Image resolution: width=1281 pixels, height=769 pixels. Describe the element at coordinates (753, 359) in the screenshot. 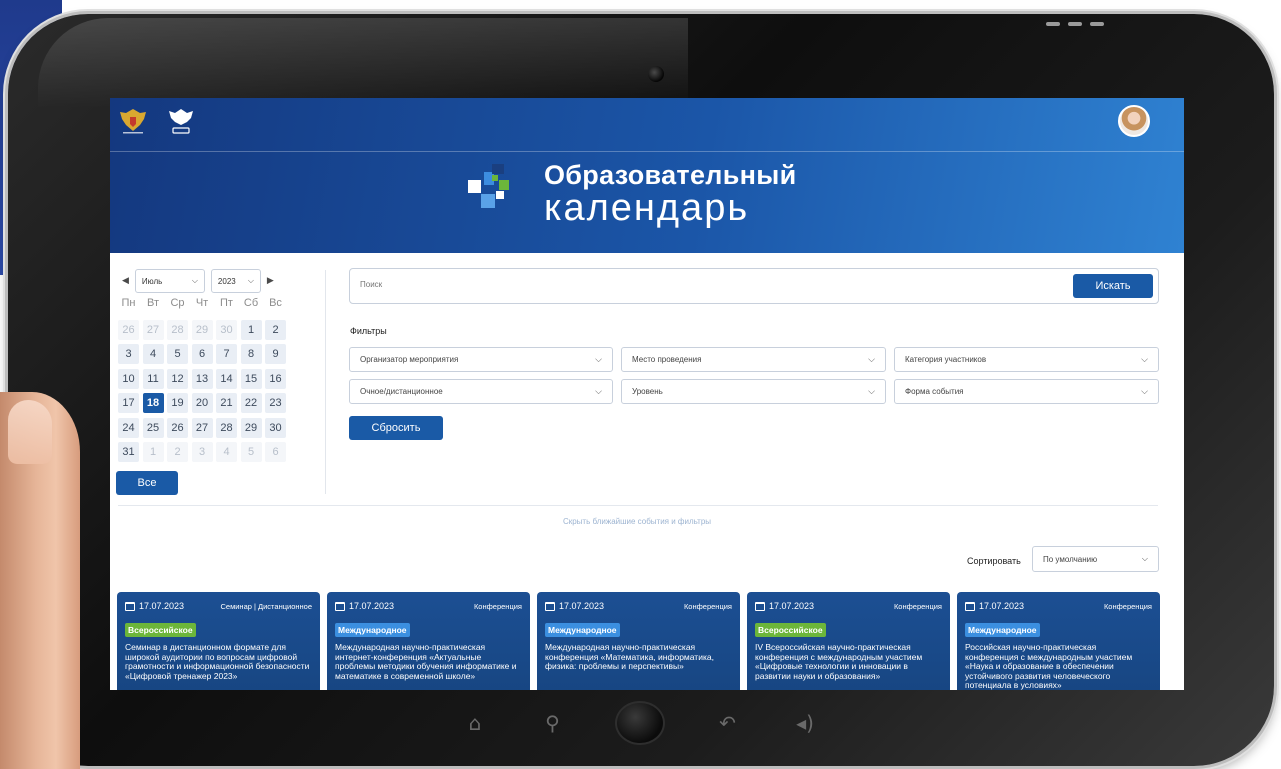

I see `filter-place: Место проведения ⌵` at that location.